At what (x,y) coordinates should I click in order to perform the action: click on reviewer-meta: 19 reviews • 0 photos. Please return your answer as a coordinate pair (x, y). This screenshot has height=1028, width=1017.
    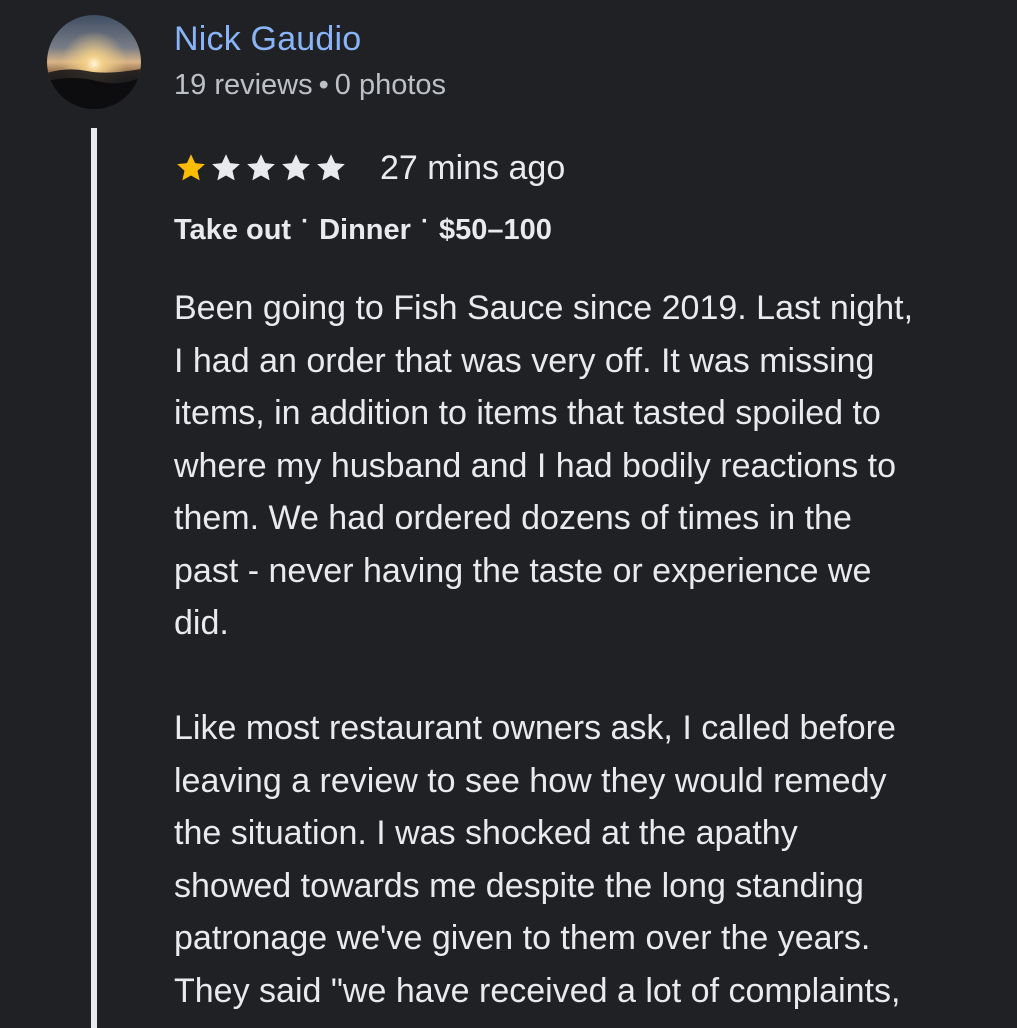
    Looking at the image, I should click on (310, 85).